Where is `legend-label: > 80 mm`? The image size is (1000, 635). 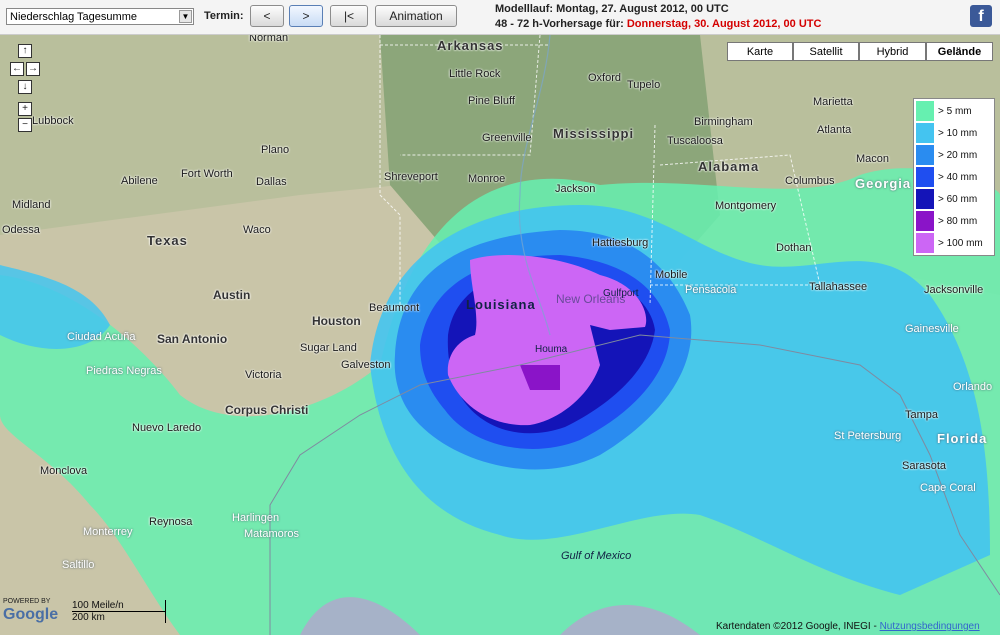 legend-label: > 80 mm is located at coordinates (958, 221).